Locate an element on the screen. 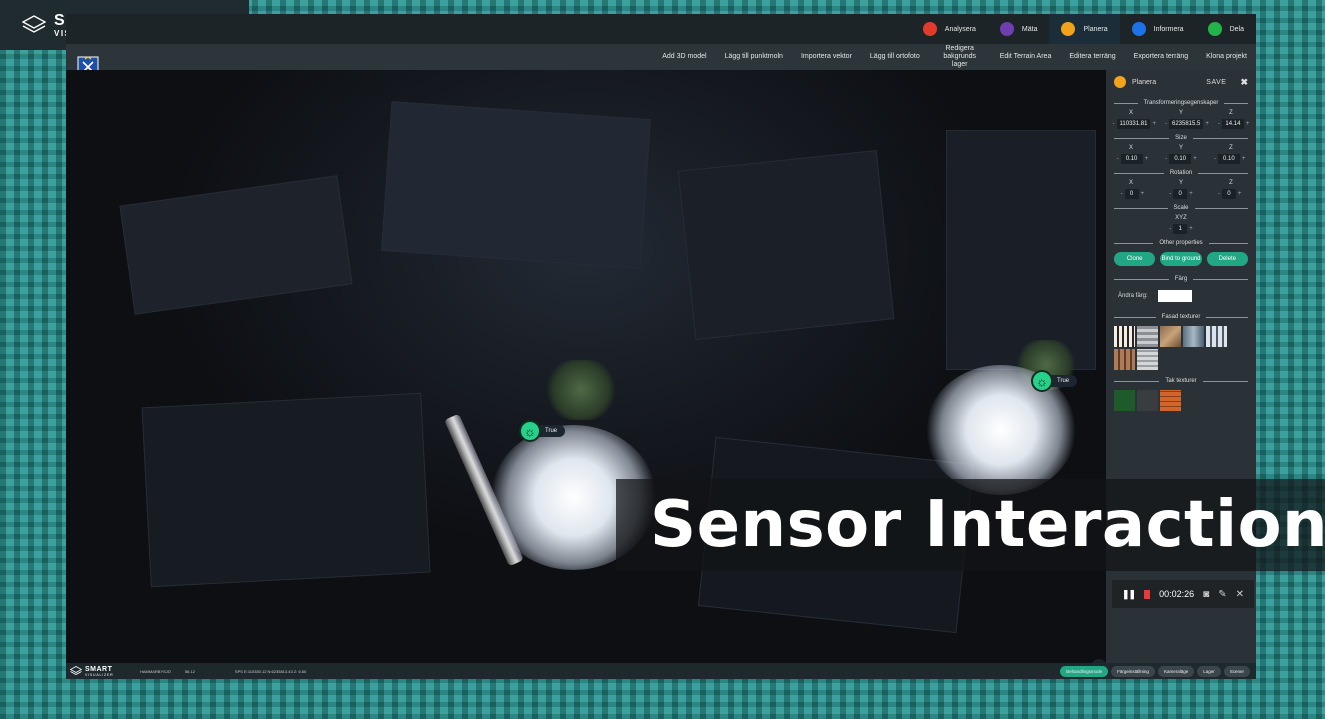 The width and height of the screenshot is (1325, 719). color-picker-swatch is located at coordinates (1174, 296).